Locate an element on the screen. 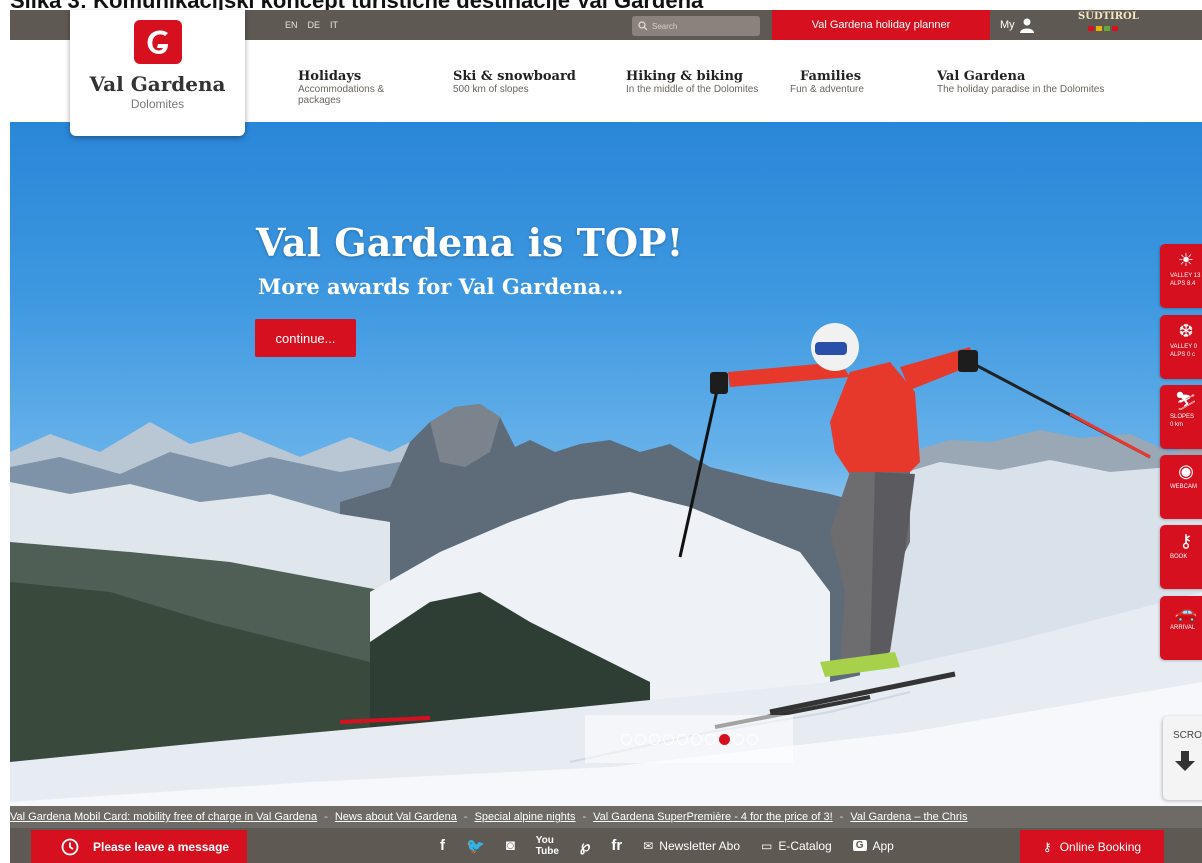 Image resolution: width=1202 pixels, height=863 pixels. pinterest-icon: ℘ is located at coordinates (585, 846).